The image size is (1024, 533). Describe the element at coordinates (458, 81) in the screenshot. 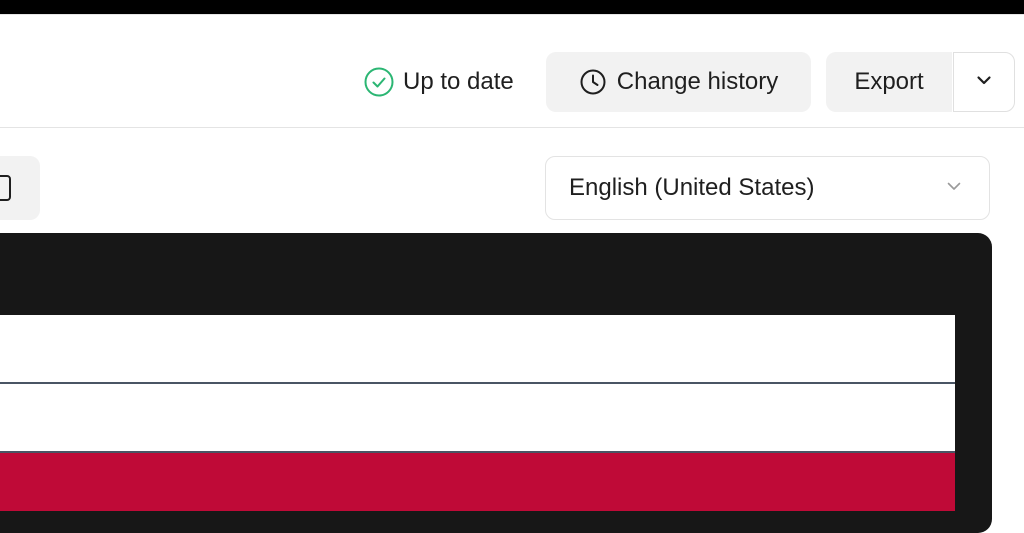

I see `status-text: Up to date` at that location.